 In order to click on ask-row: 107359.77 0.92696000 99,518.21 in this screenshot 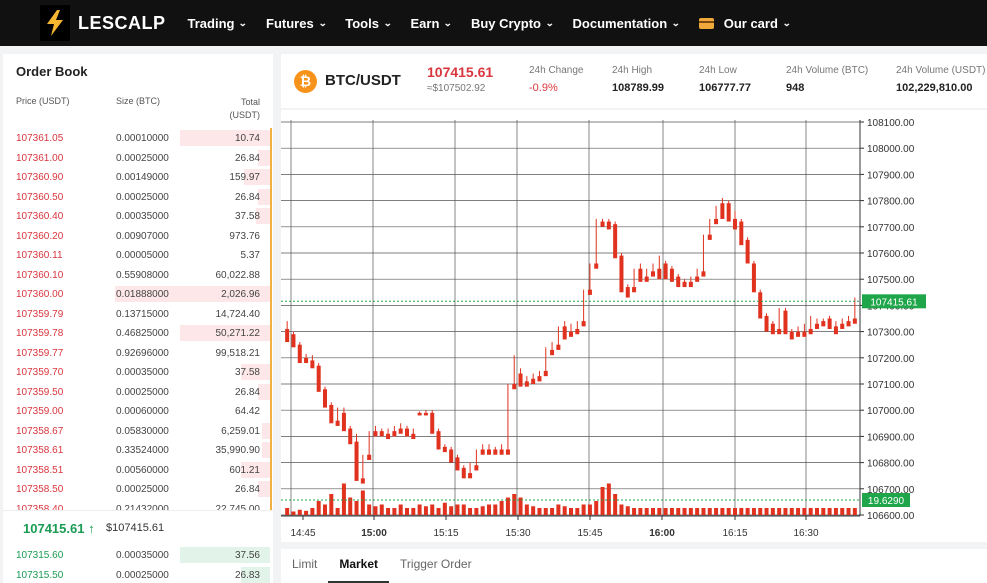, I will do `click(138, 353)`.